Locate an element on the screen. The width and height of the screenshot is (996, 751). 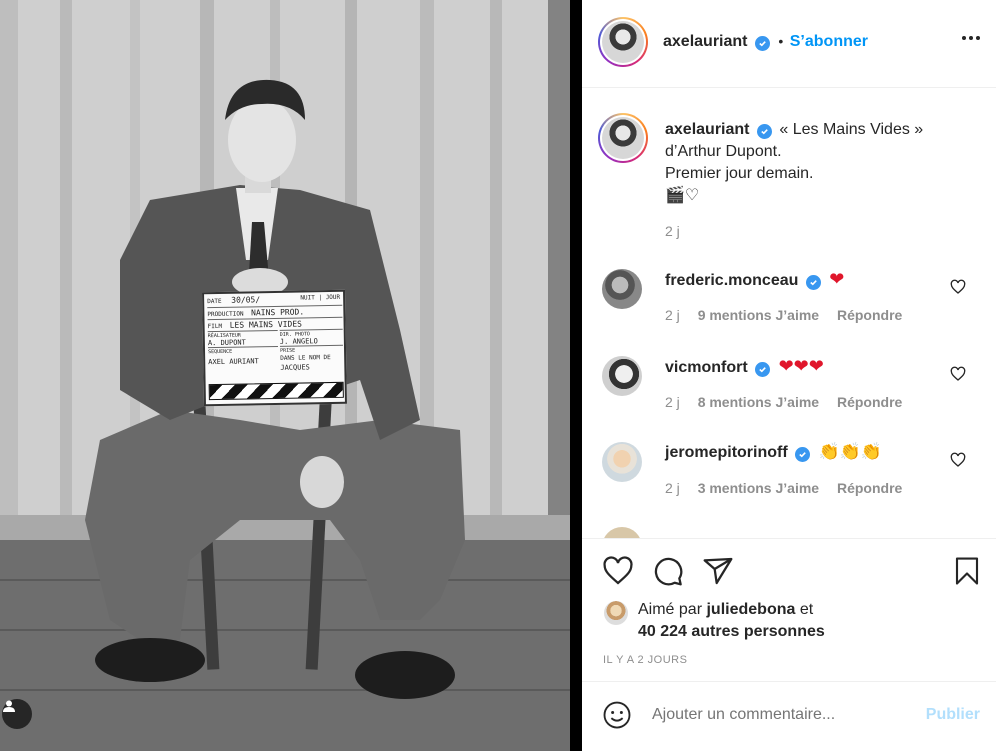
tagged-users-button is located at coordinates (17, 714).